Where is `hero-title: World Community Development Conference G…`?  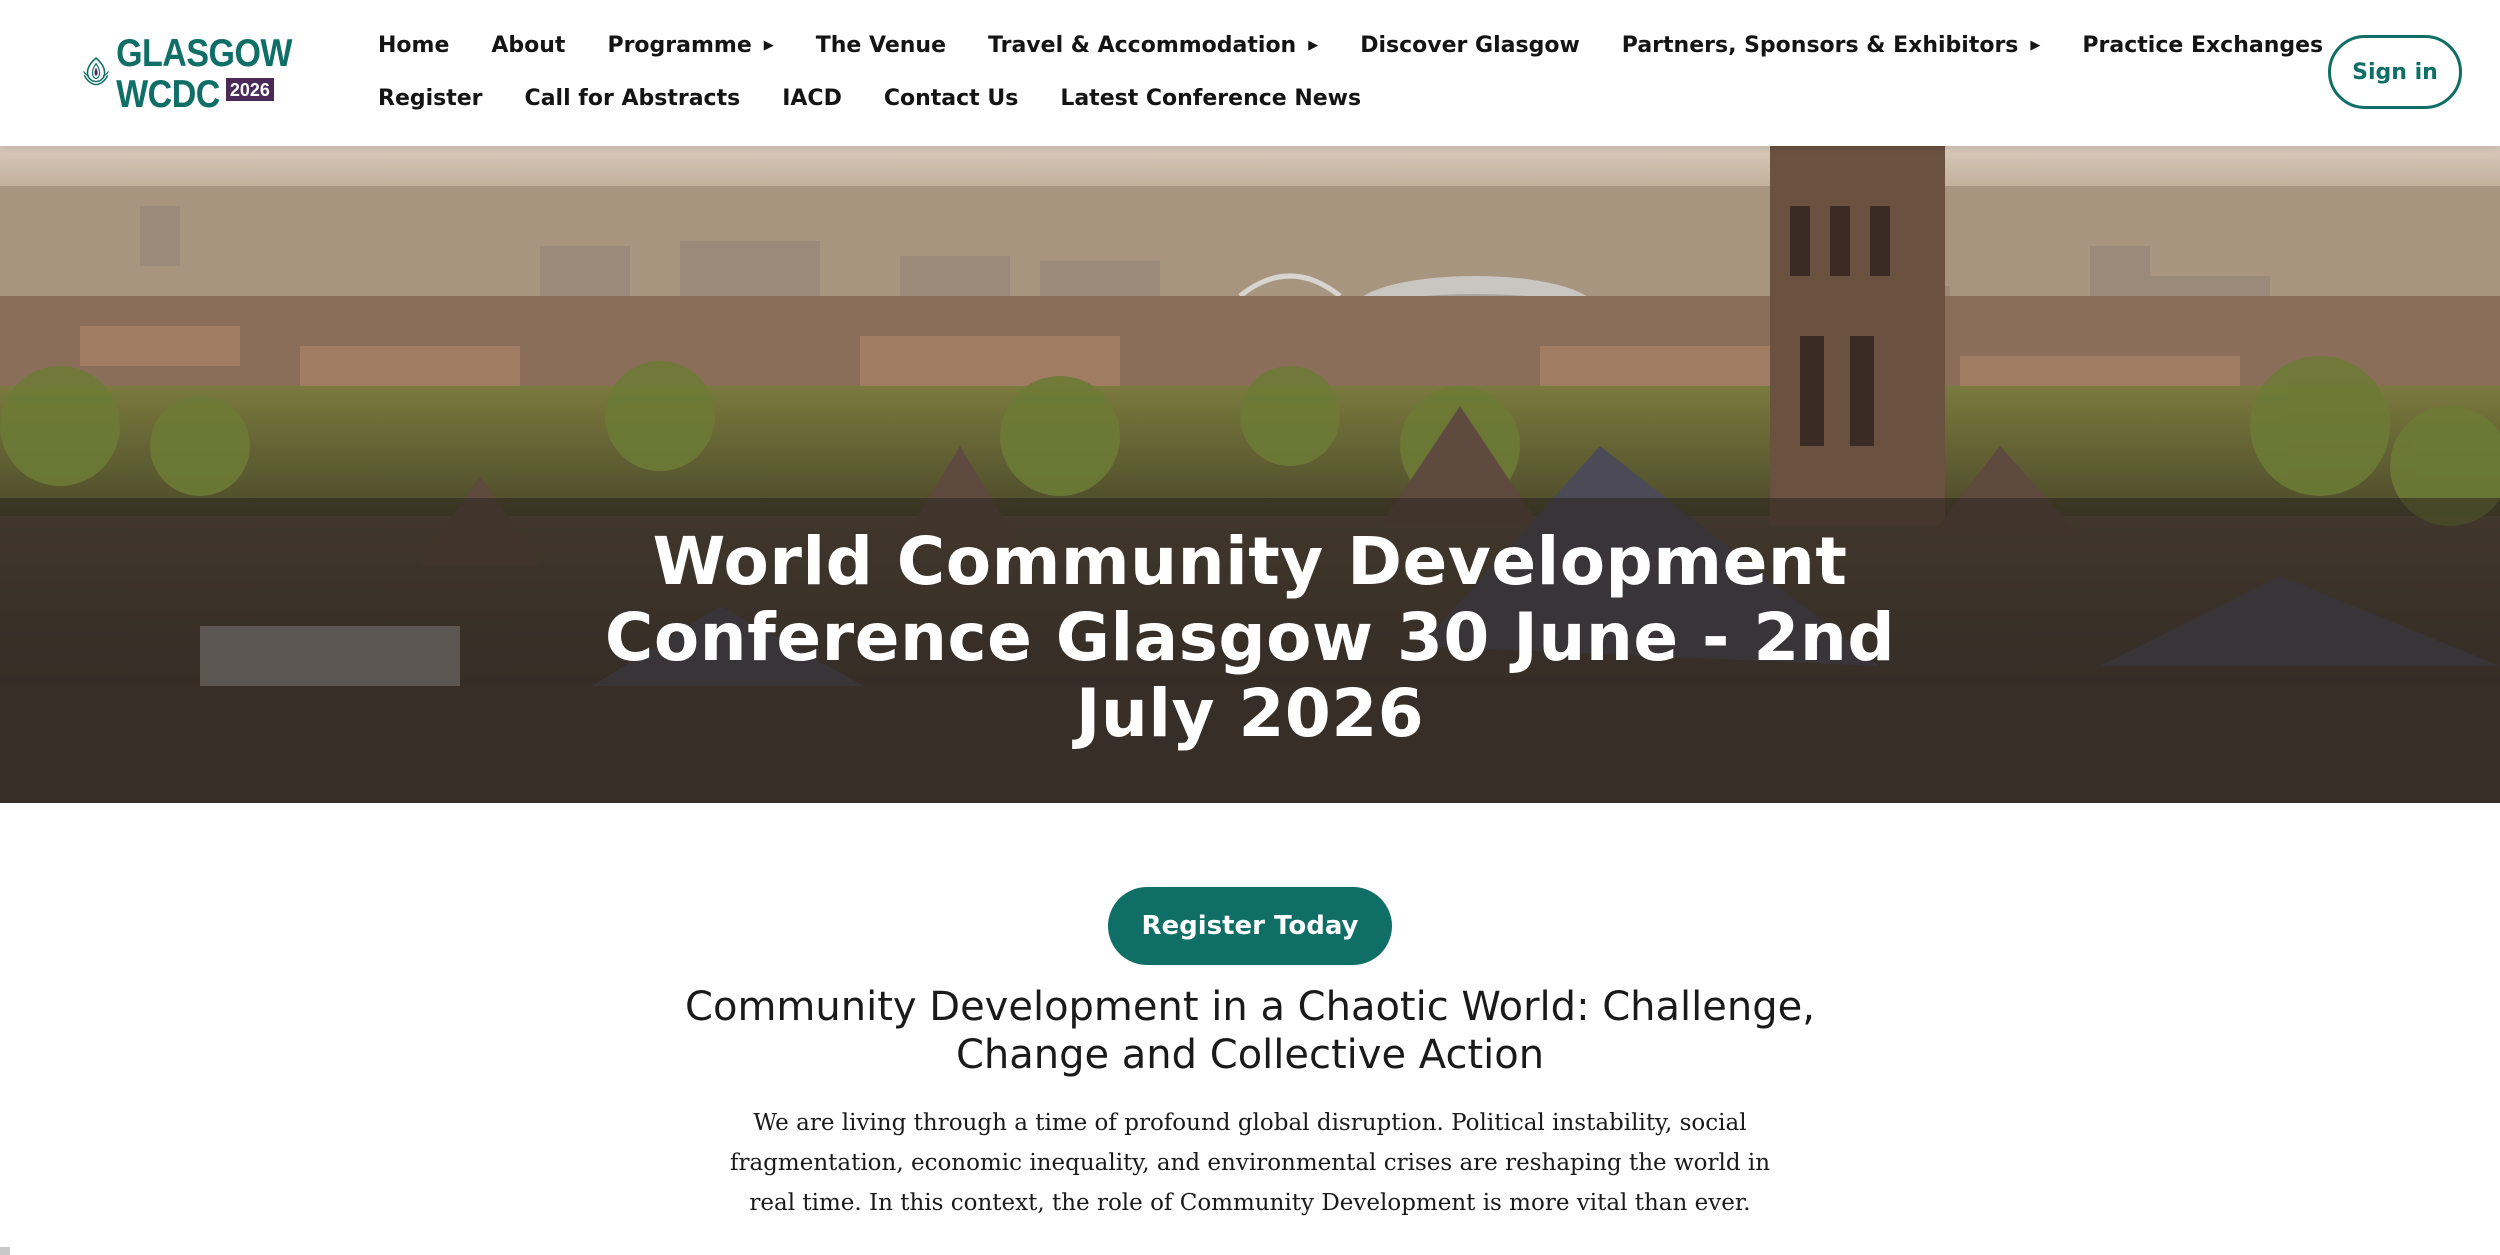
hero-title: World Community Development Conference G… is located at coordinates (1250, 637).